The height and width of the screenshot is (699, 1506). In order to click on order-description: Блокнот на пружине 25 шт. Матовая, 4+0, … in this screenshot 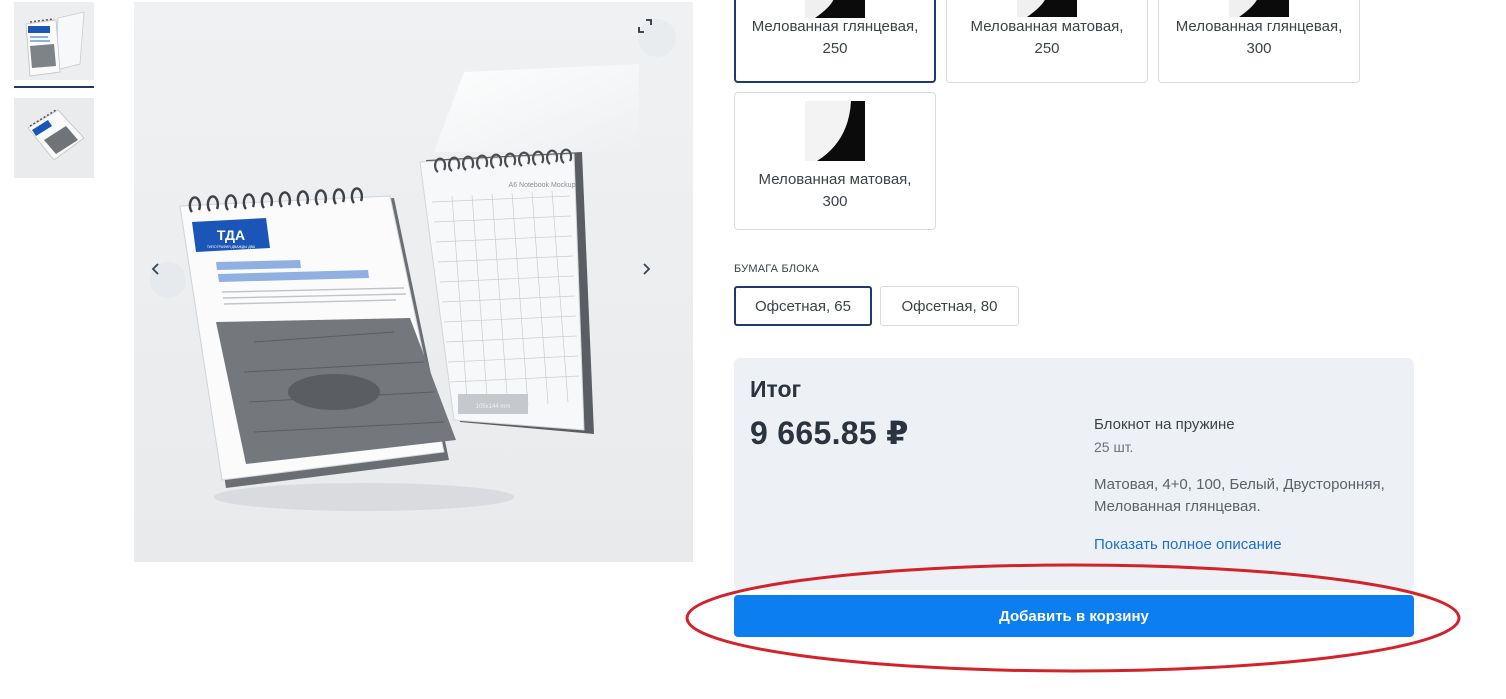, I will do `click(1249, 485)`.